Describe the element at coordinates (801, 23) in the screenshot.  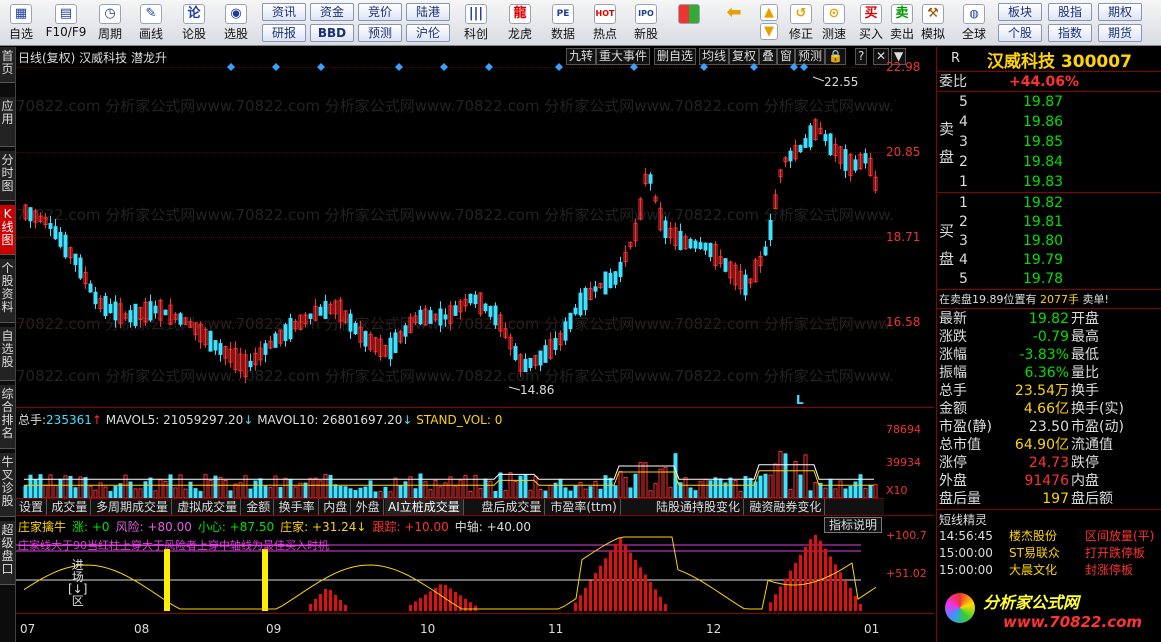
I see `toolbar-fix: ↺ 修正` at that location.